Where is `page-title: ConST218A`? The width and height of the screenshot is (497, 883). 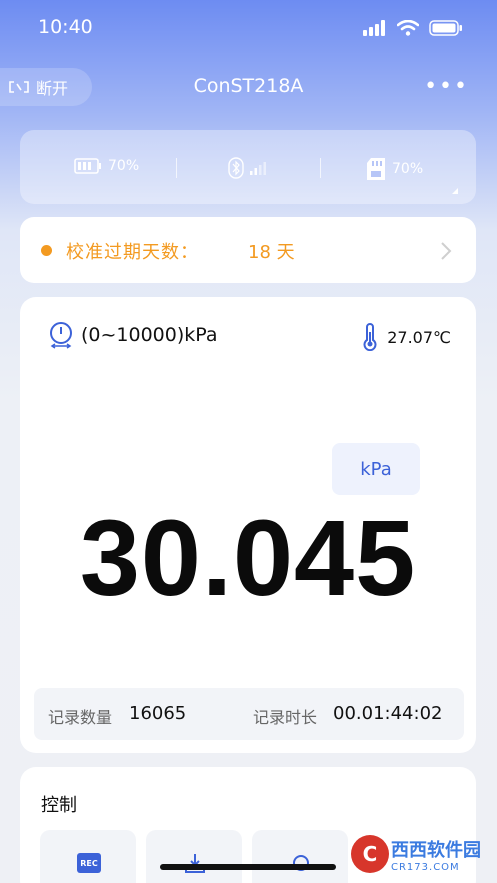 page-title: ConST218A is located at coordinates (248, 86).